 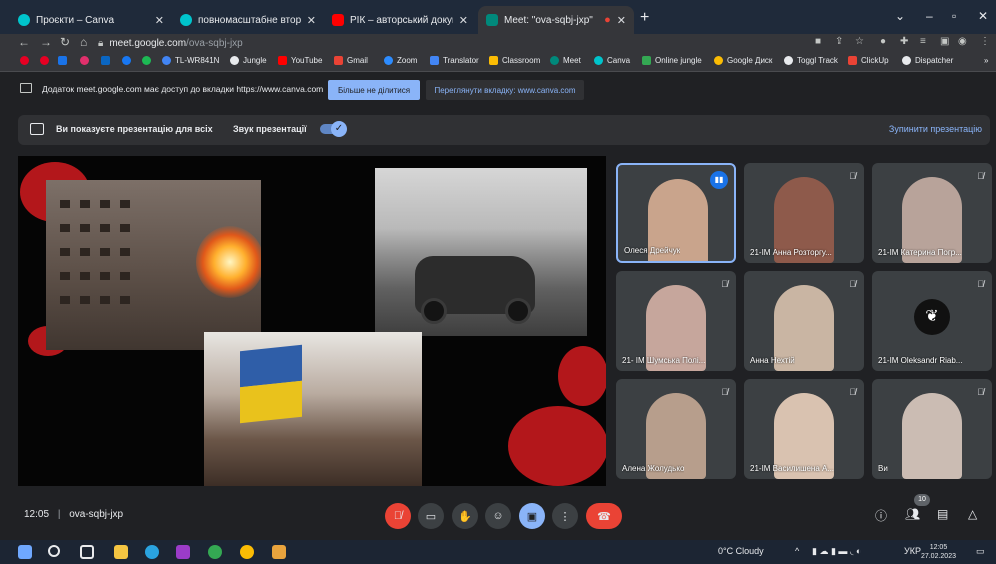 I want to click on participant-video, so click(x=932, y=436).